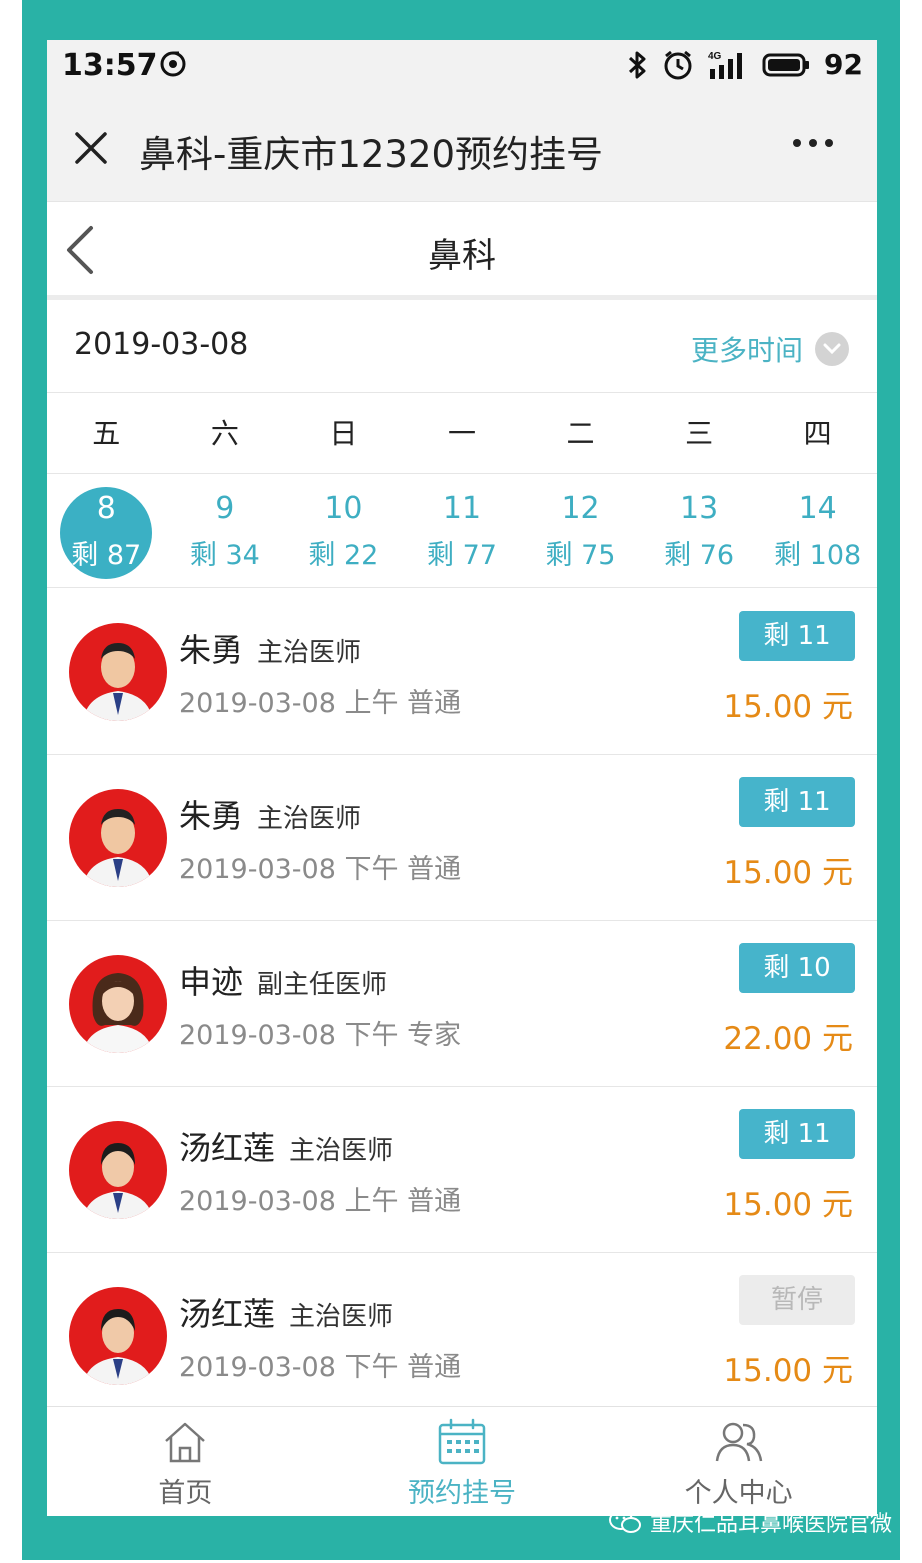 This screenshot has height=1563, width=922. What do you see at coordinates (462, 1336) in the screenshot?
I see `doctor-row: 汤红莲 主治医师 2019-03-08 下午 普通 暂停 15.00 元` at bounding box center [462, 1336].